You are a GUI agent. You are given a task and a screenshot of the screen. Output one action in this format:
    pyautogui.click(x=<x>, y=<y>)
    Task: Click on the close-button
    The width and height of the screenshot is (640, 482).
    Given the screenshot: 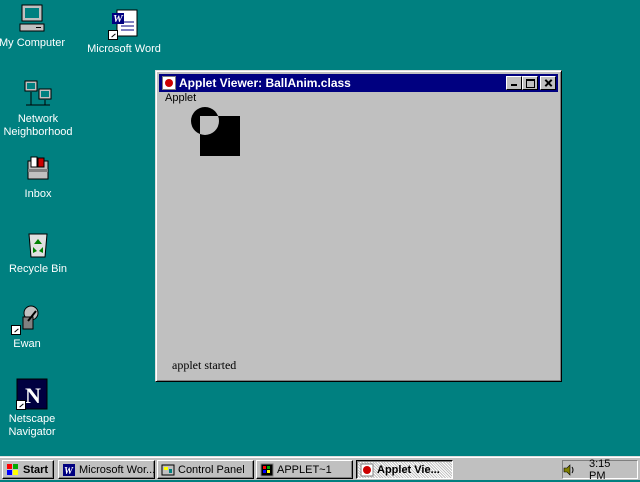 What is the action you would take?
    pyautogui.click(x=548, y=83)
    